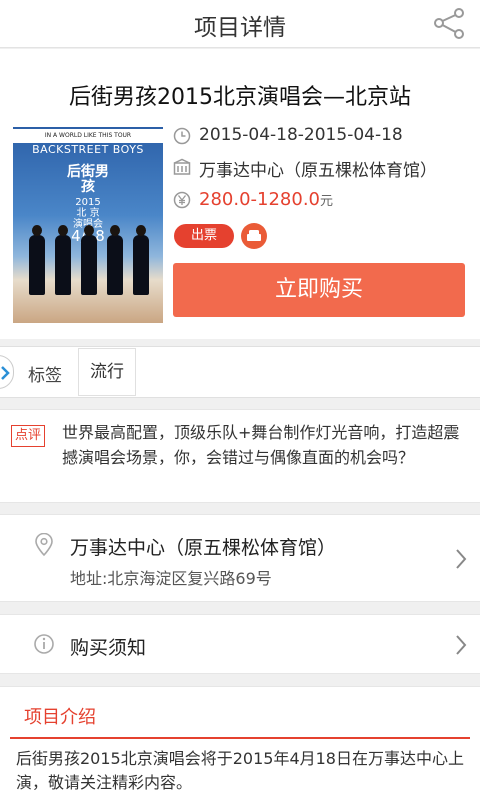 The image size is (480, 800). What do you see at coordinates (88, 179) in the screenshot?
I see `poster-cn-name: 后街男孩` at bounding box center [88, 179].